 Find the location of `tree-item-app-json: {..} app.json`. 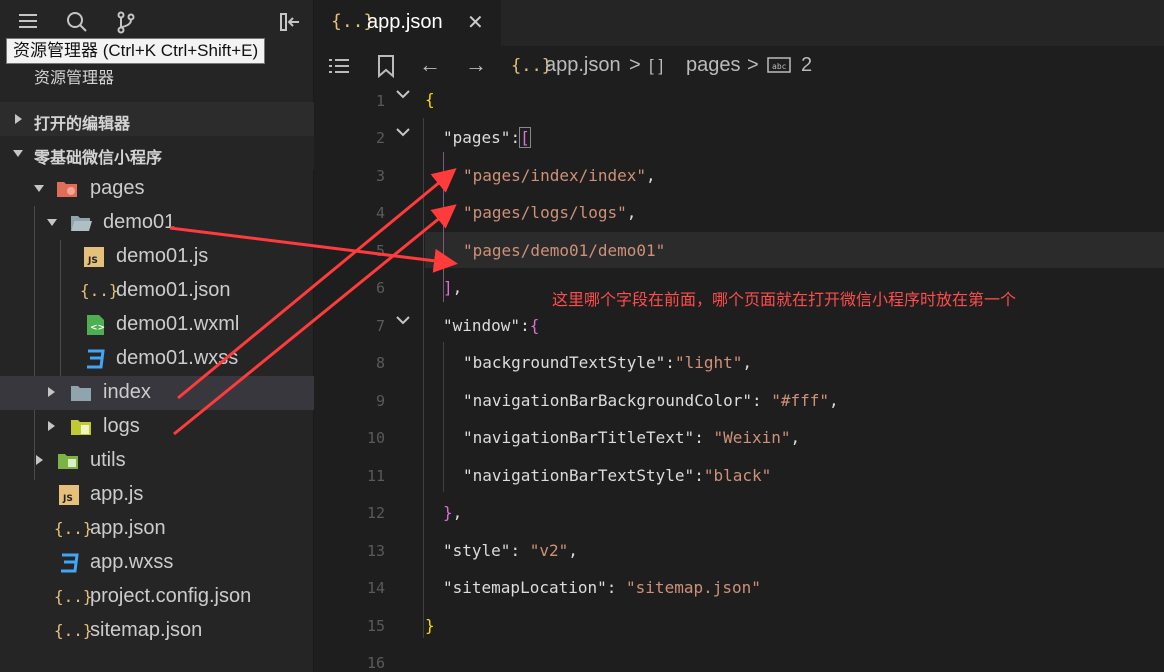

tree-item-app-json: {..} app.json is located at coordinates (157, 529).